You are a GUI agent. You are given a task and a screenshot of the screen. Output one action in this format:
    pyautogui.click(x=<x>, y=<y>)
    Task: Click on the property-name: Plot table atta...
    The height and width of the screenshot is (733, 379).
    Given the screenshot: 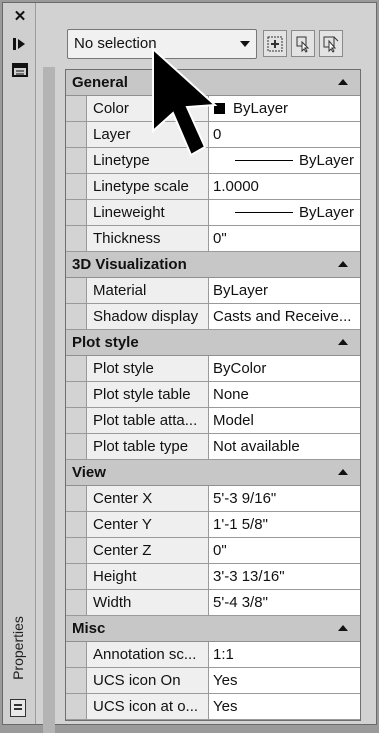 What is the action you would take?
    pyautogui.click(x=148, y=420)
    